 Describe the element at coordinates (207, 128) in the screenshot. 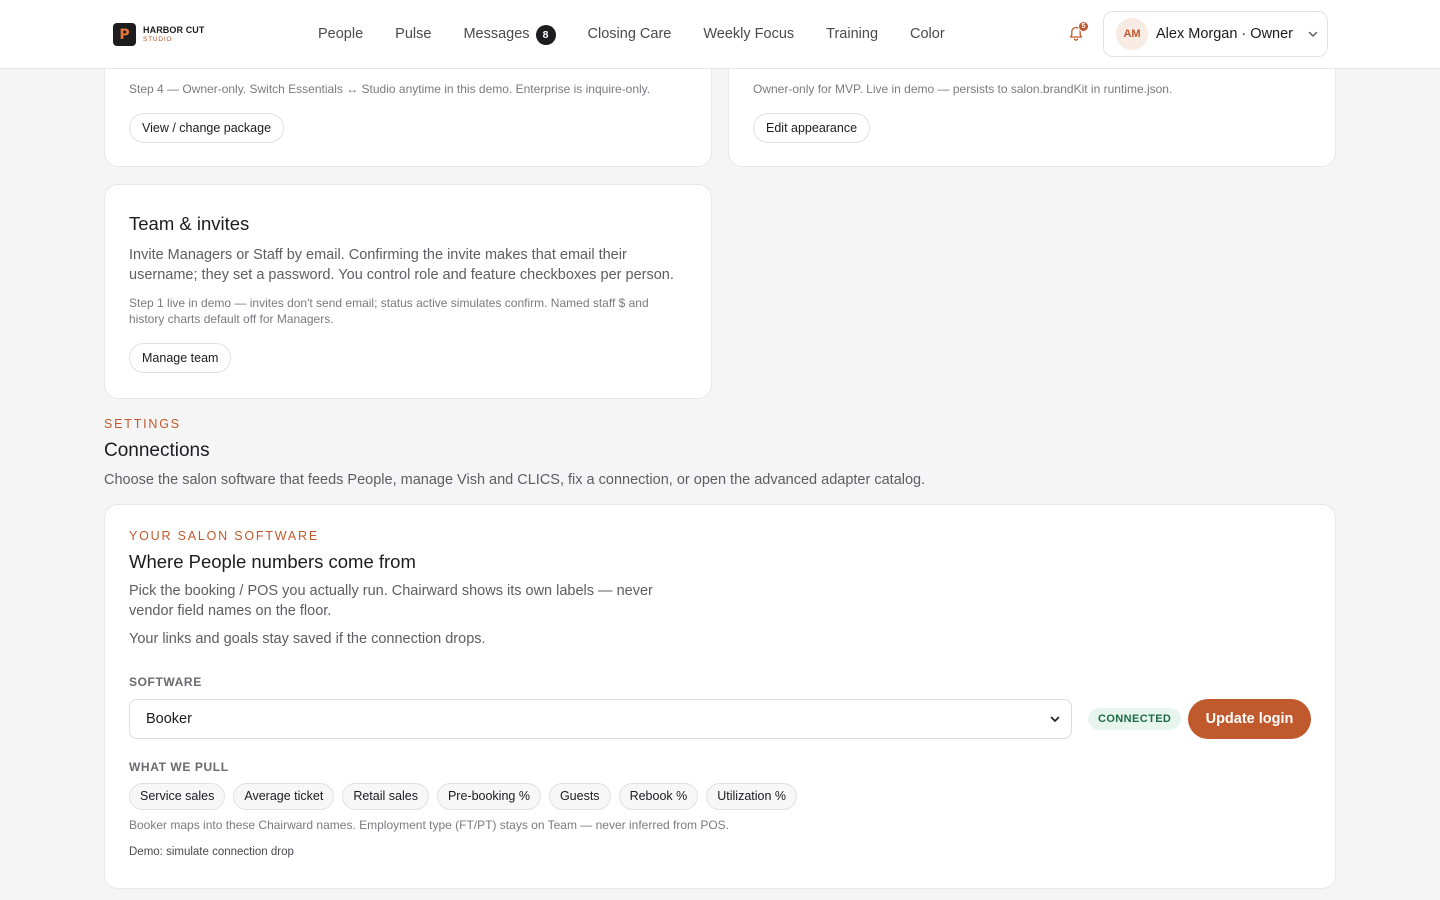

I see `view-change-package-button: View / change package` at that location.